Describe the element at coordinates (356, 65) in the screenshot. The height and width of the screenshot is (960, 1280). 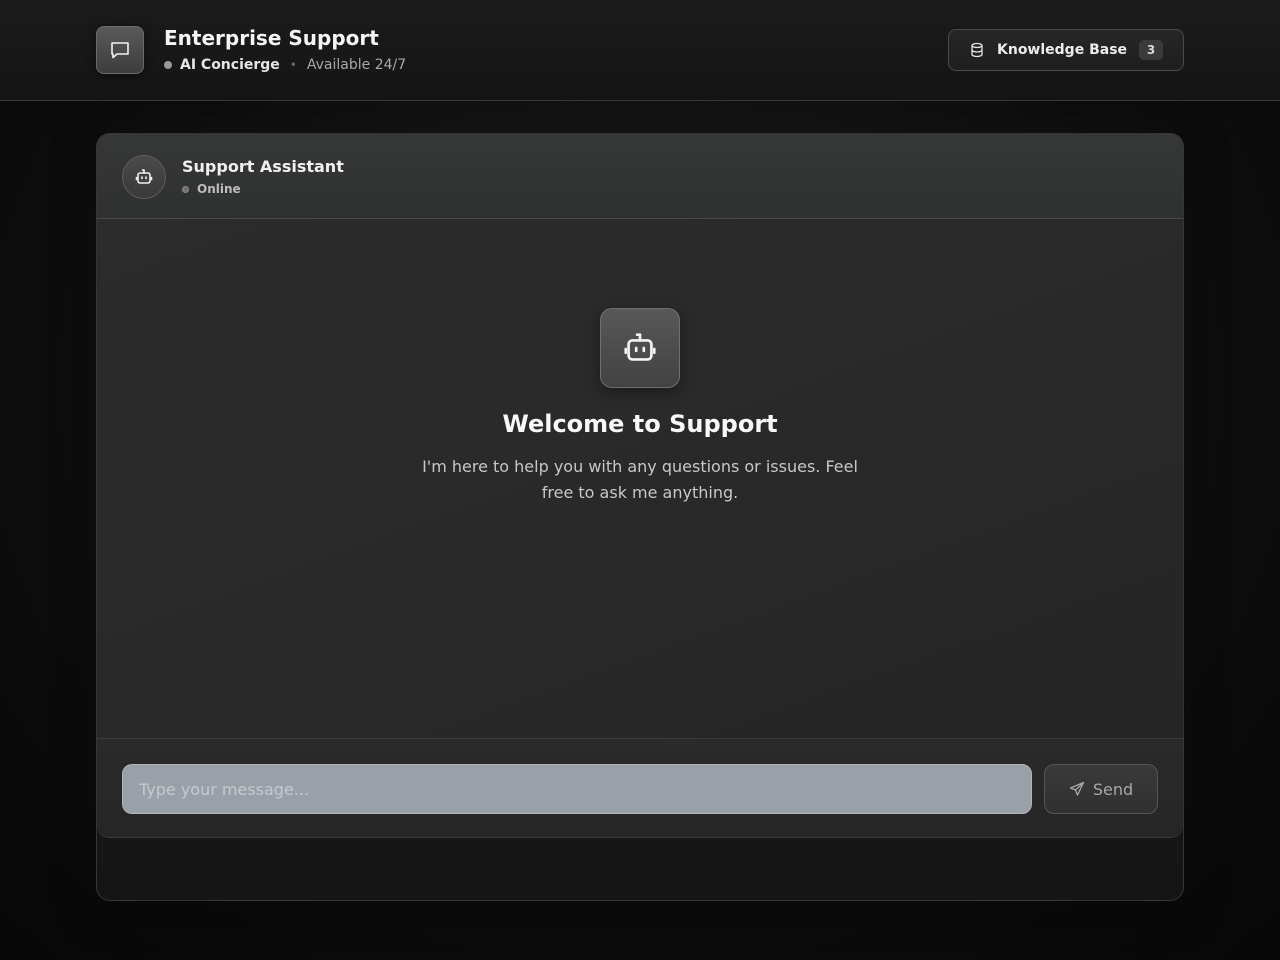
I see `availability-label: Available 24/7` at that location.